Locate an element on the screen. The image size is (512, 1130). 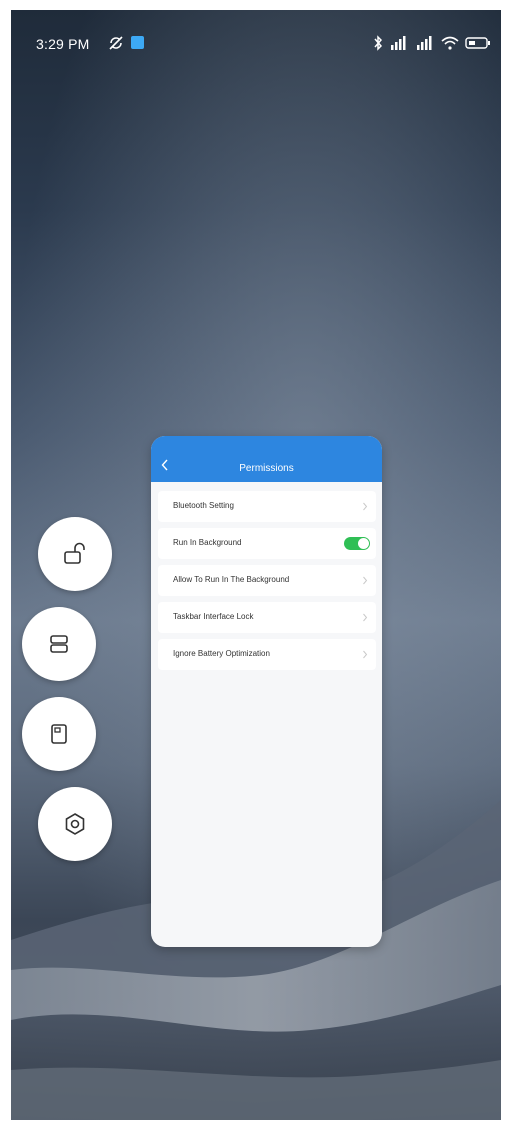
permission-item-bluetooth-setting: Bluetooth Setting is located at coordinates (267, 506).